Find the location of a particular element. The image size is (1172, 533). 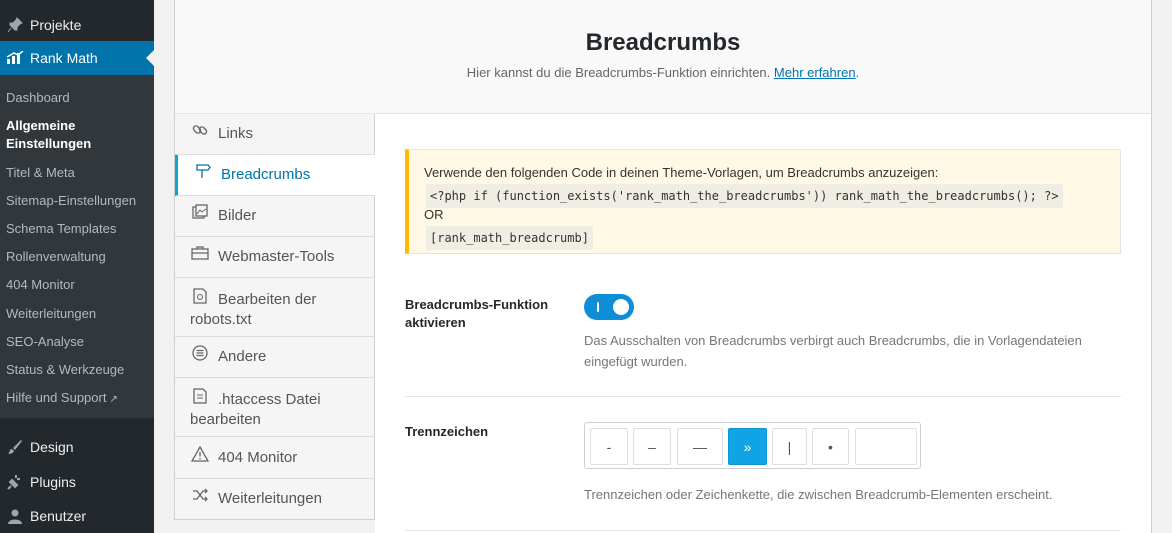

menu-label-design: Design is located at coordinates (52, 447).